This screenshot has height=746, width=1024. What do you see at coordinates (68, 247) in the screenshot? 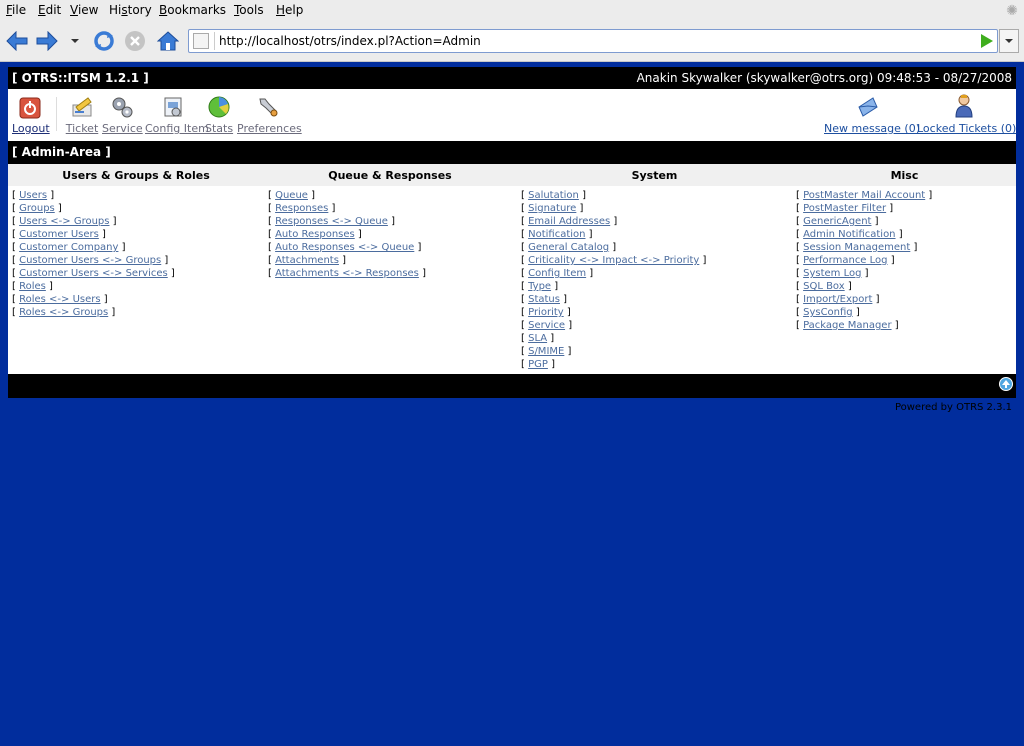
I see `admin-link: Customer Company` at bounding box center [68, 247].